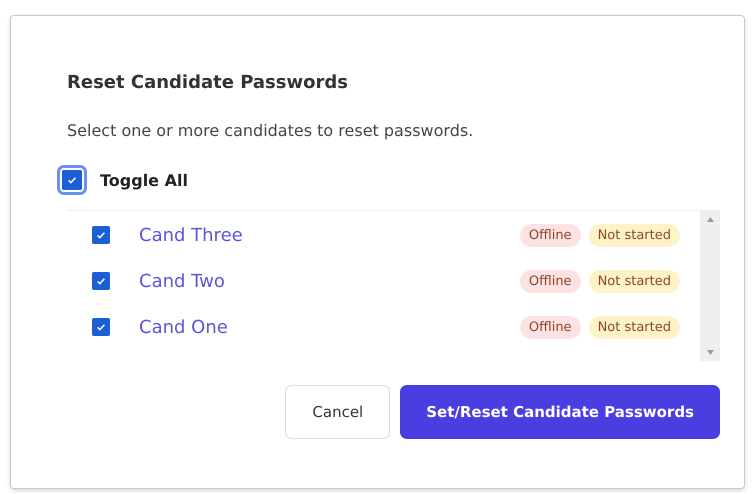 This screenshot has width=755, height=494. I want to click on reset-passwords-button: Set/Reset Candidate Passwords, so click(560, 412).